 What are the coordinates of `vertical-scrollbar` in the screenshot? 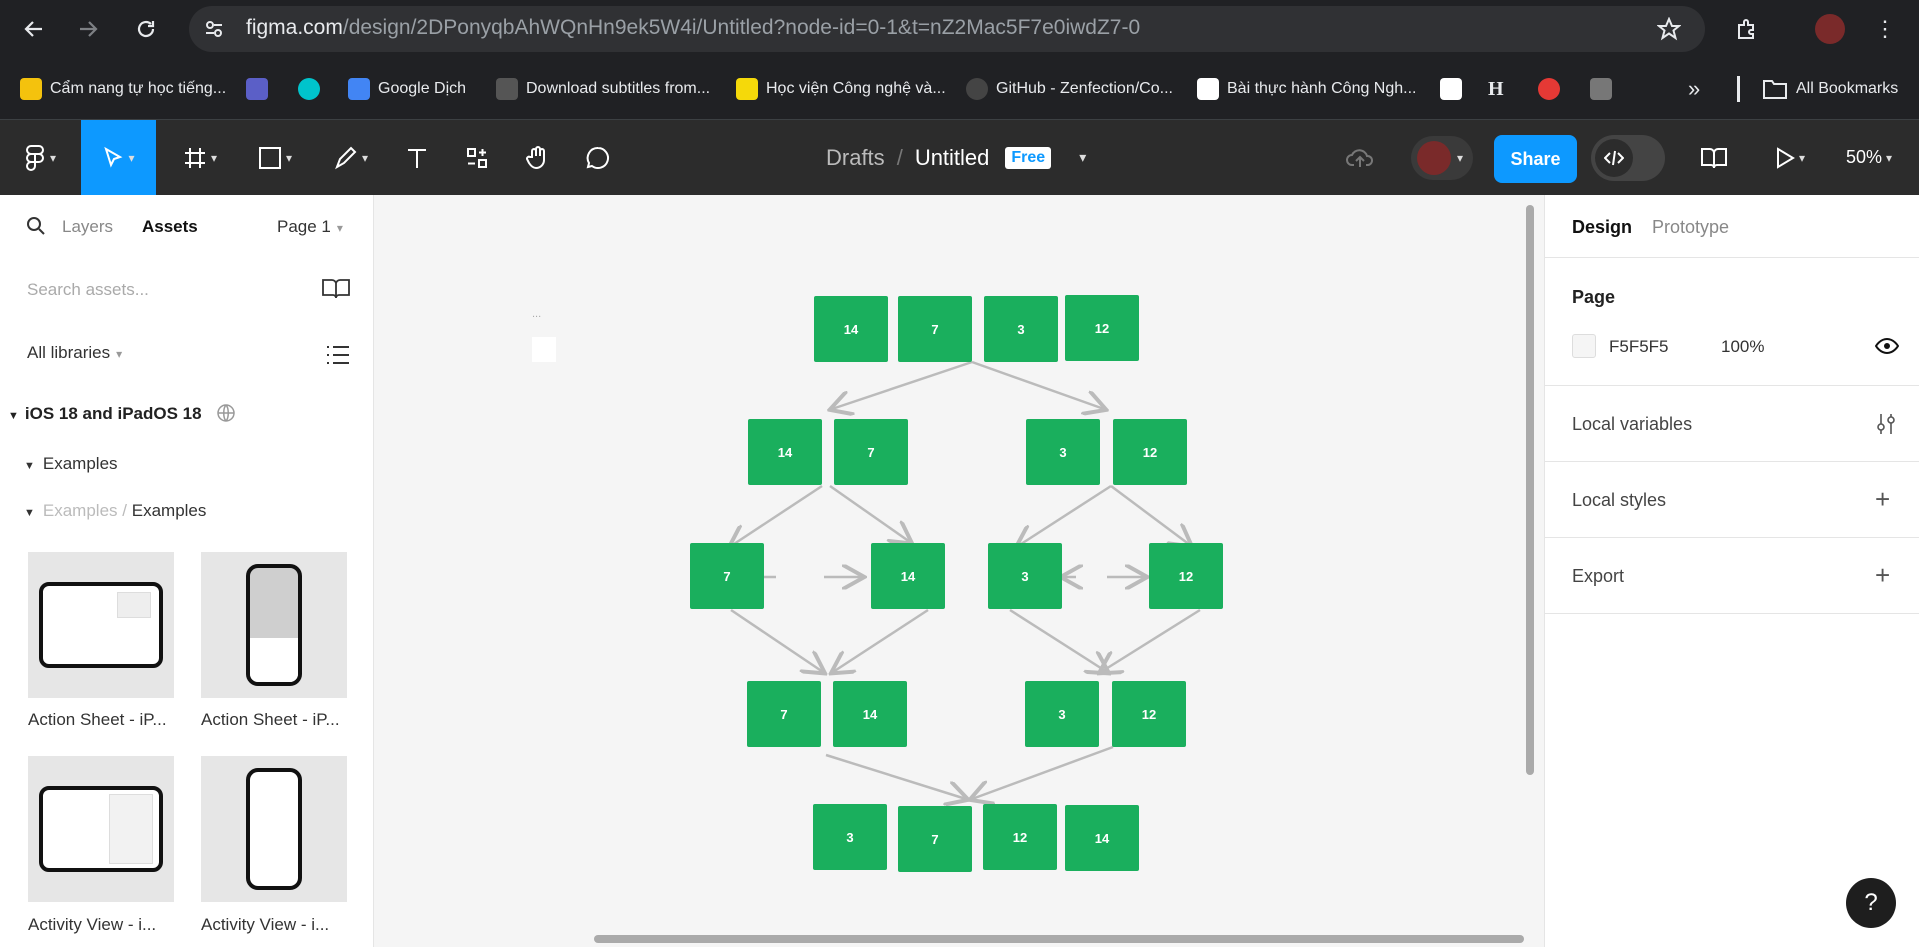 It's located at (1530, 490).